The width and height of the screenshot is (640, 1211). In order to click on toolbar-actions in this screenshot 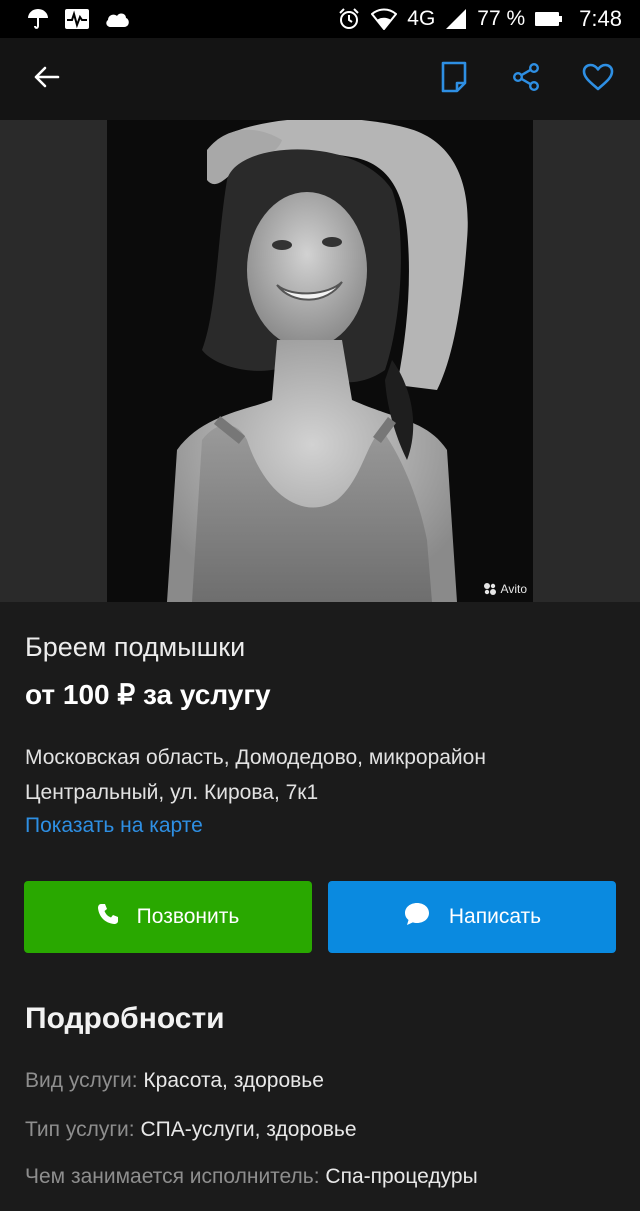, I will do `click(526, 79)`.